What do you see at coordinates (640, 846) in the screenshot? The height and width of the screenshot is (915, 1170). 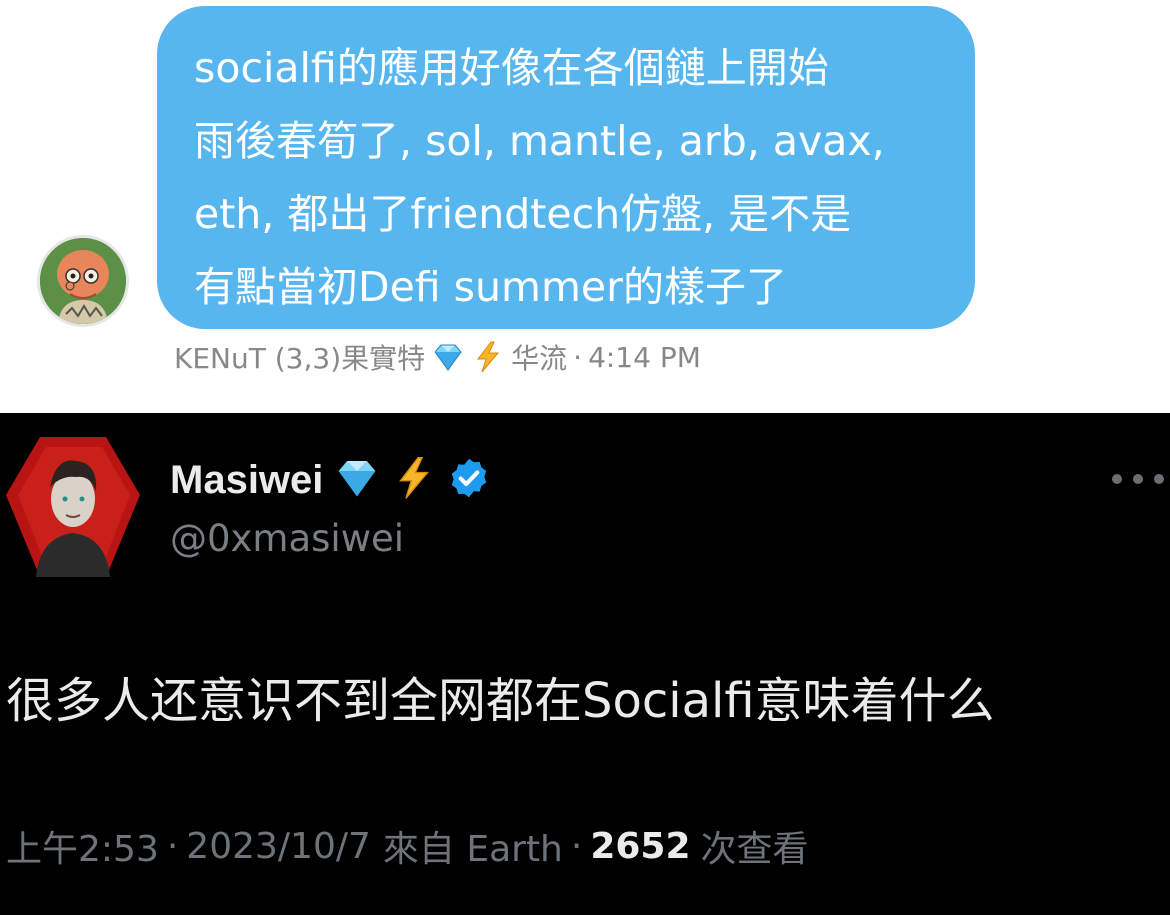 I see `views-count: 2652` at bounding box center [640, 846].